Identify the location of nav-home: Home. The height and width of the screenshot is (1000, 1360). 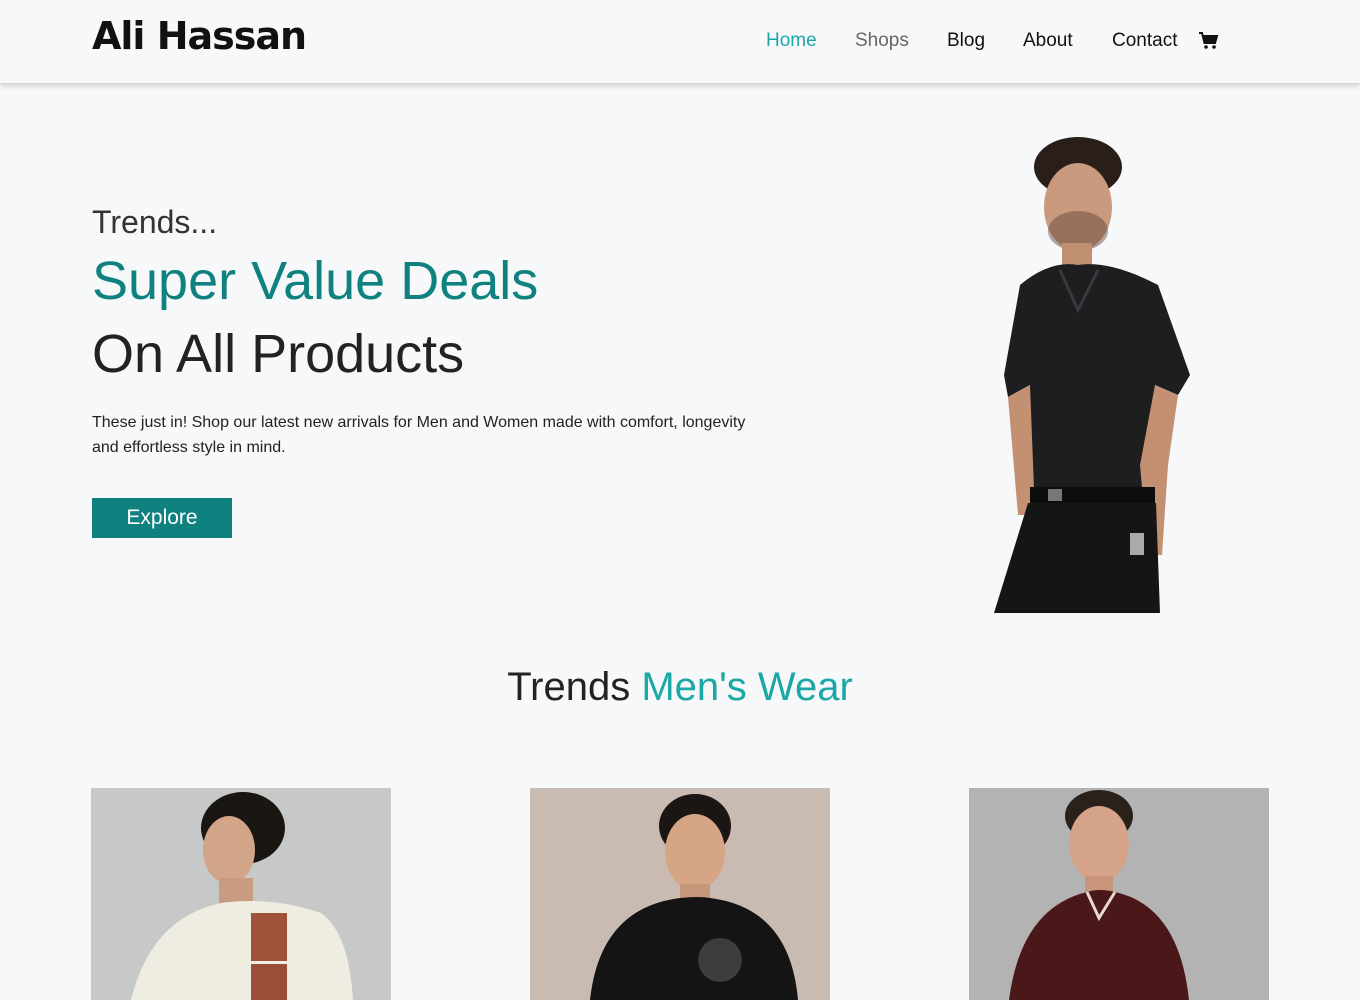
(791, 41).